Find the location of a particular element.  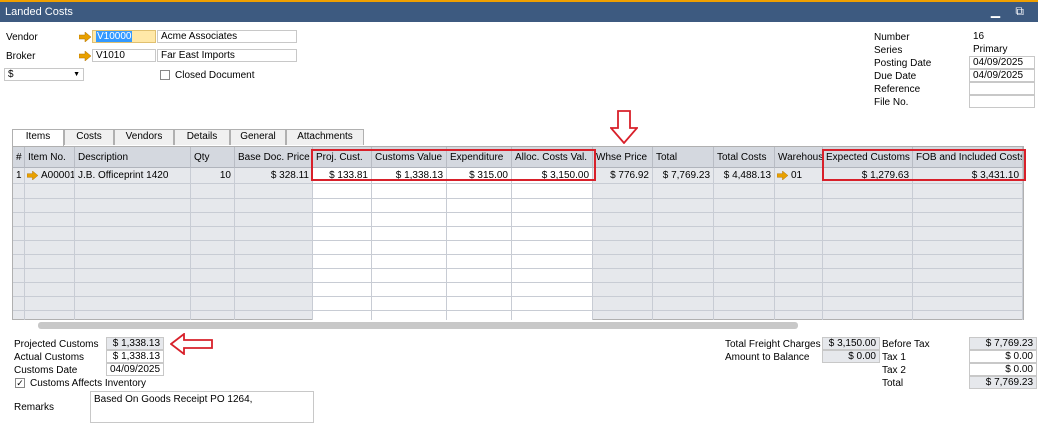

annotation-box-customs-columns is located at coordinates (453, 165).